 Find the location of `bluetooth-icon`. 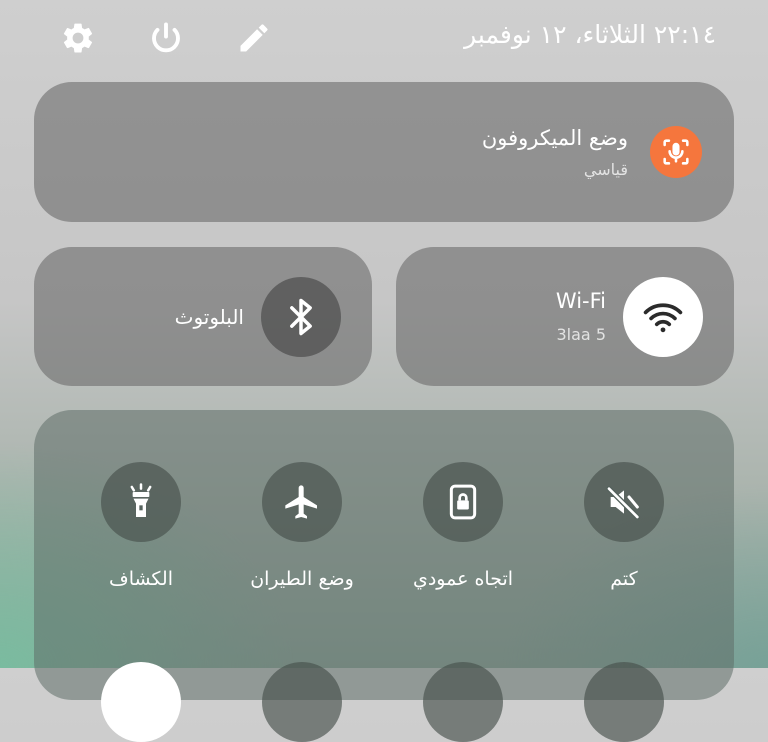

bluetooth-icon is located at coordinates (301, 317).